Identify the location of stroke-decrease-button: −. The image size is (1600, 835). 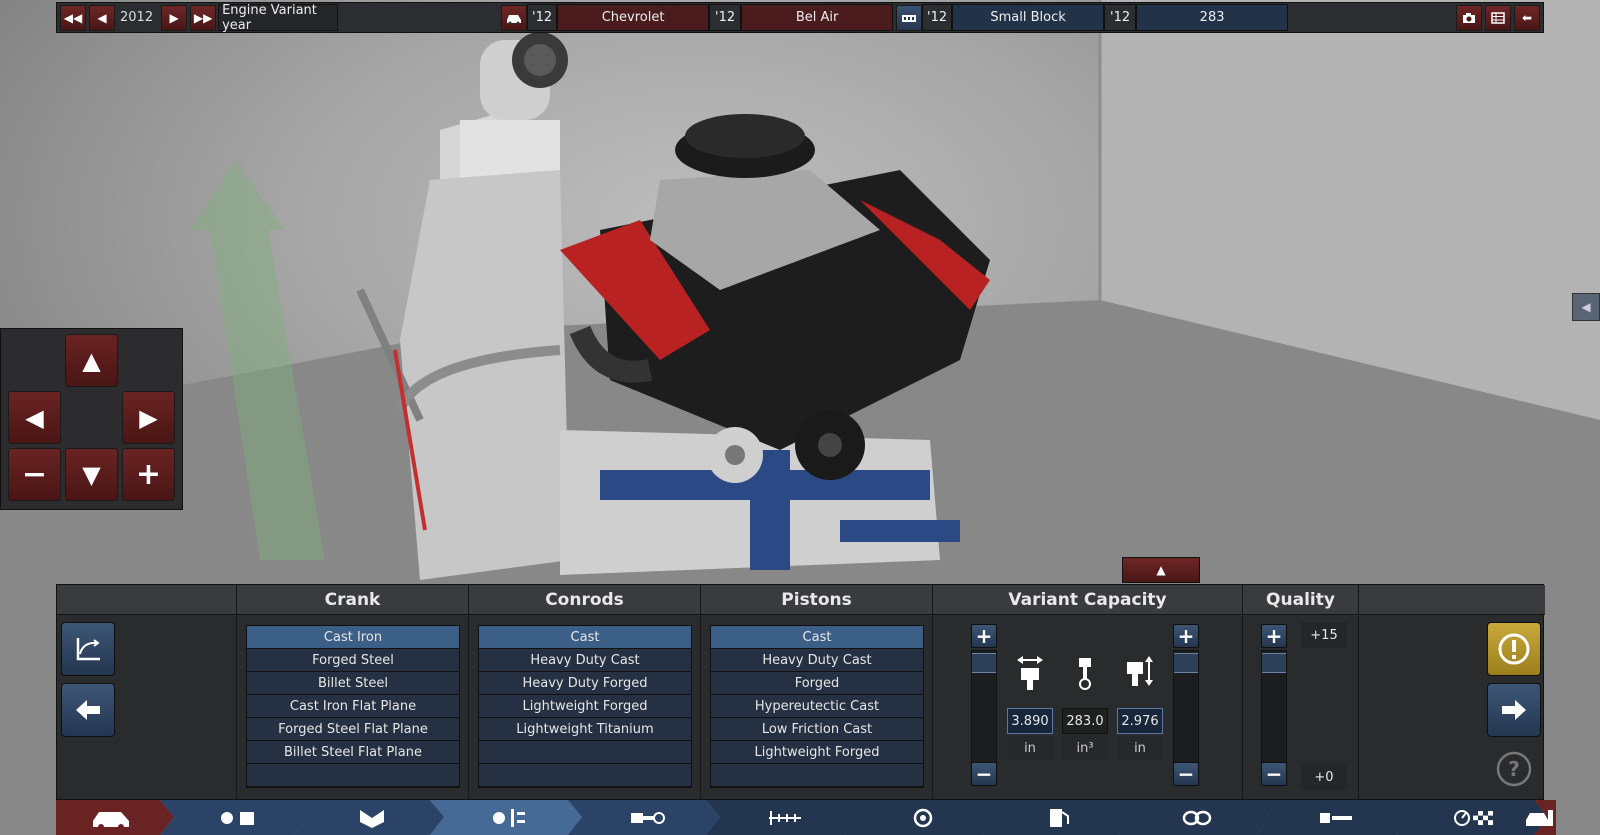
(1186, 774).